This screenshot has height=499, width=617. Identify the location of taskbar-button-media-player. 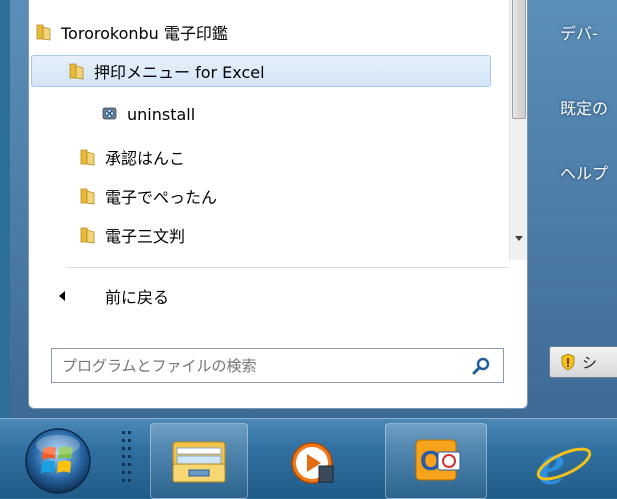
(311, 461).